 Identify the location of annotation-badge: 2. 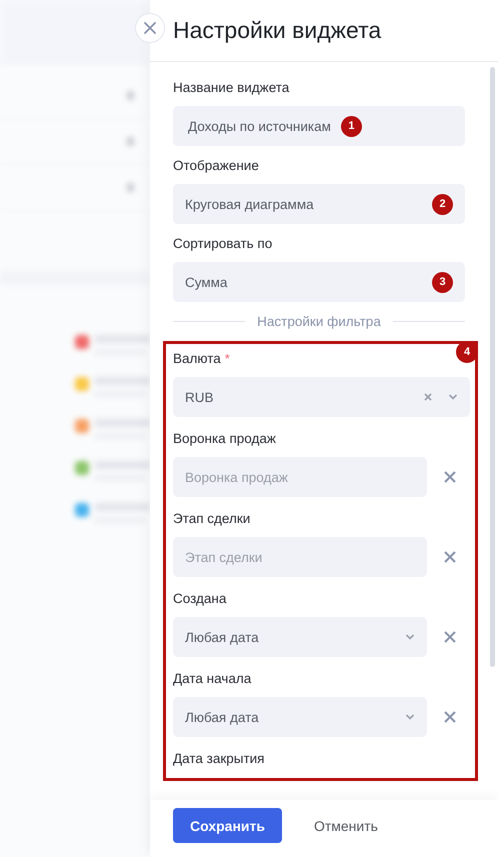
(442, 204).